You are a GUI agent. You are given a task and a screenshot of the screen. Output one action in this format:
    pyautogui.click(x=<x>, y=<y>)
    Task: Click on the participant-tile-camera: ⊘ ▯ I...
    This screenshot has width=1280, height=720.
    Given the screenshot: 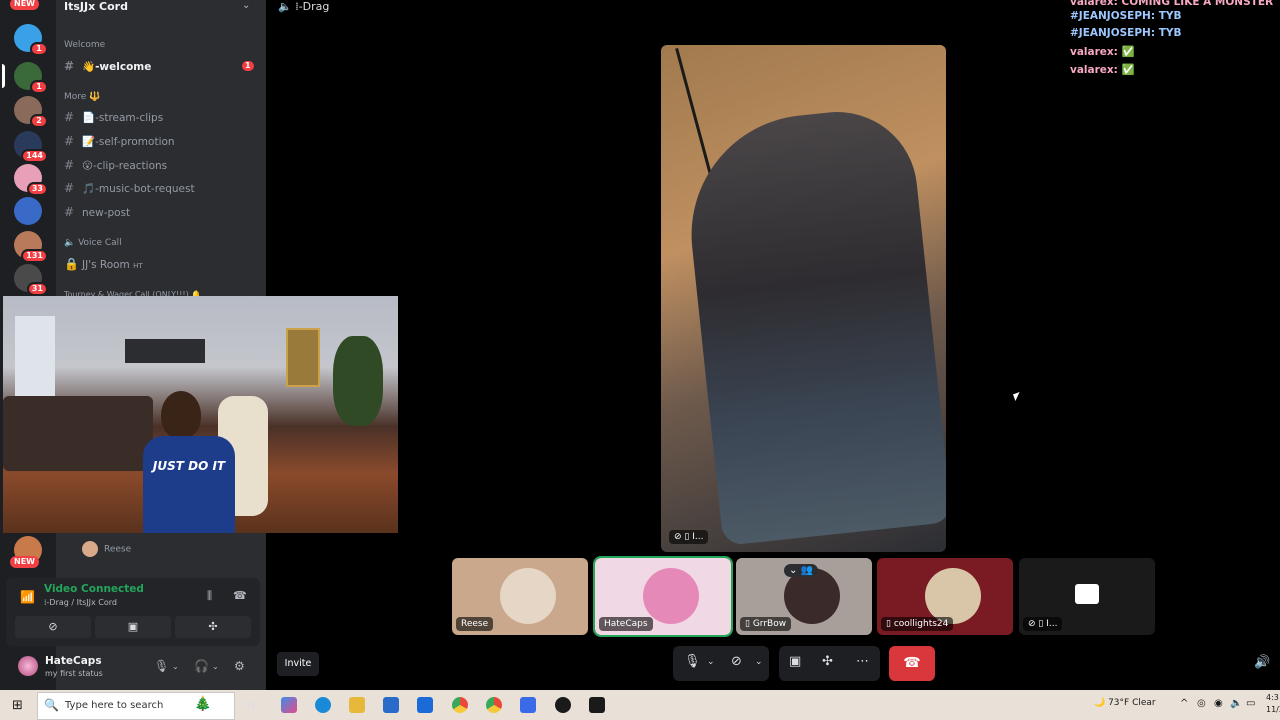 What is the action you would take?
    pyautogui.click(x=1087, y=596)
    